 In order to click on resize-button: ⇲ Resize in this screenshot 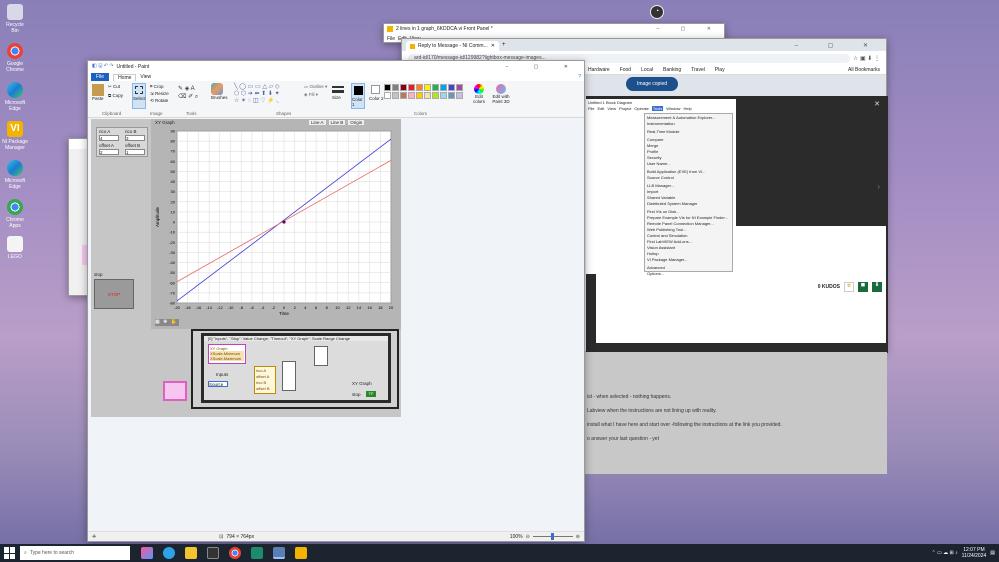, I will do `click(159, 94)`.